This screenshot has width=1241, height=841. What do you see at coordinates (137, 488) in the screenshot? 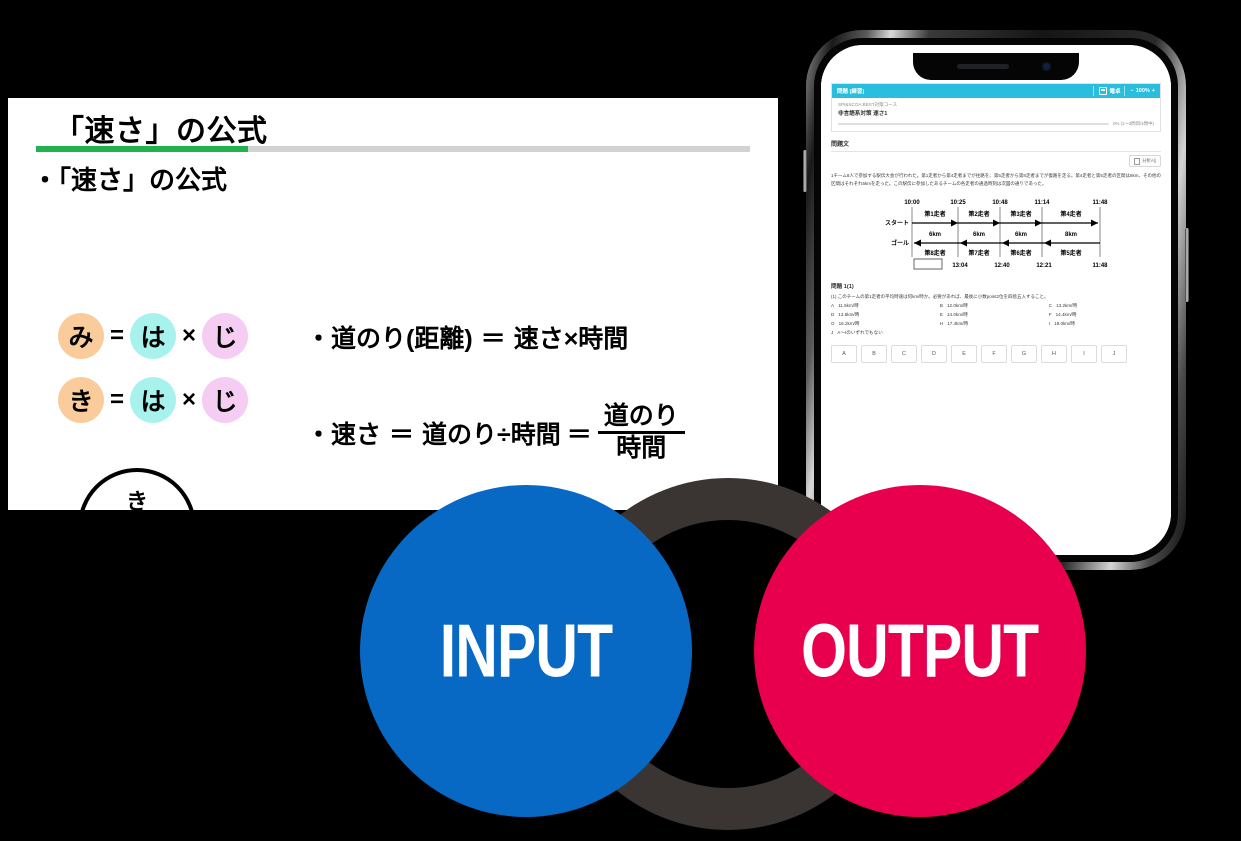
I see `kihaji-circle-diagram: き は じ` at bounding box center [137, 488].